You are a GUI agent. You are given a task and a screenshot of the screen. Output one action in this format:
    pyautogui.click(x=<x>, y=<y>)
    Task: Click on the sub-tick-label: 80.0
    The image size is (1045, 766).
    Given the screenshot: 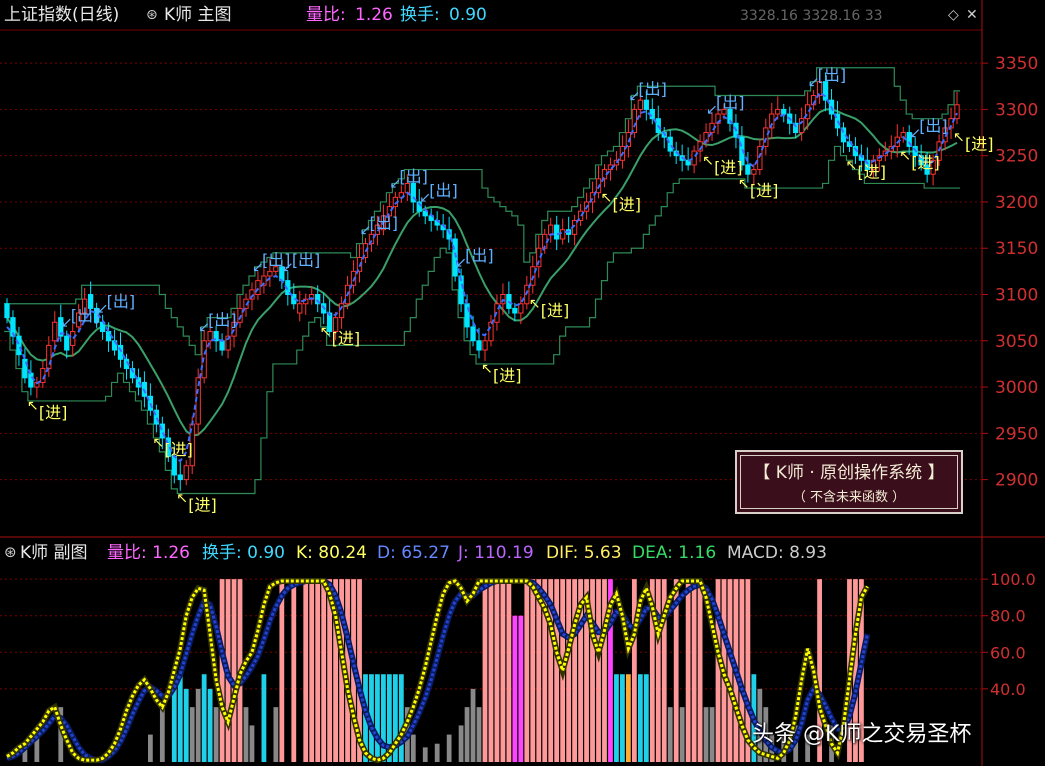 What is the action you would take?
    pyautogui.click(x=1008, y=616)
    